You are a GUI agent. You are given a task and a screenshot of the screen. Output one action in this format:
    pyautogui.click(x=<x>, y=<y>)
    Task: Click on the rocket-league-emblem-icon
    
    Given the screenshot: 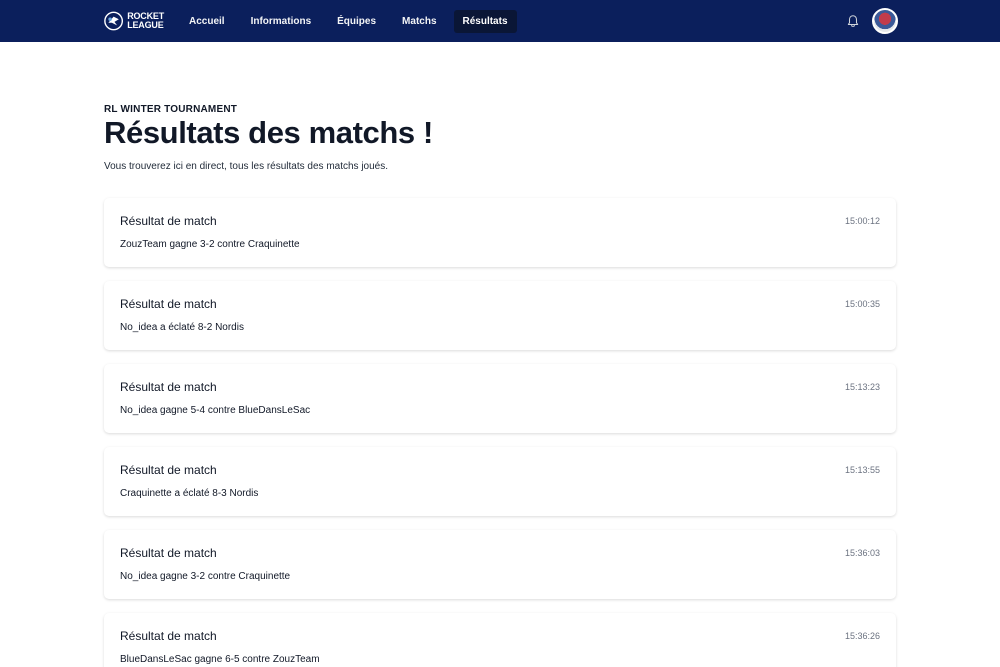 What is the action you would take?
    pyautogui.click(x=114, y=21)
    